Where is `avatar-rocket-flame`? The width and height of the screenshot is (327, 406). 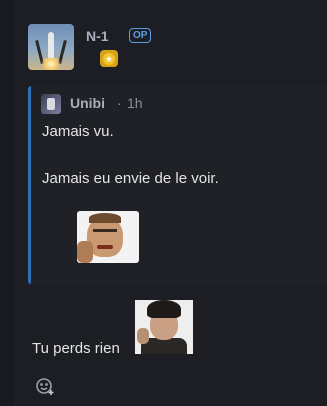
avatar-rocket-flame is located at coordinates (51, 64).